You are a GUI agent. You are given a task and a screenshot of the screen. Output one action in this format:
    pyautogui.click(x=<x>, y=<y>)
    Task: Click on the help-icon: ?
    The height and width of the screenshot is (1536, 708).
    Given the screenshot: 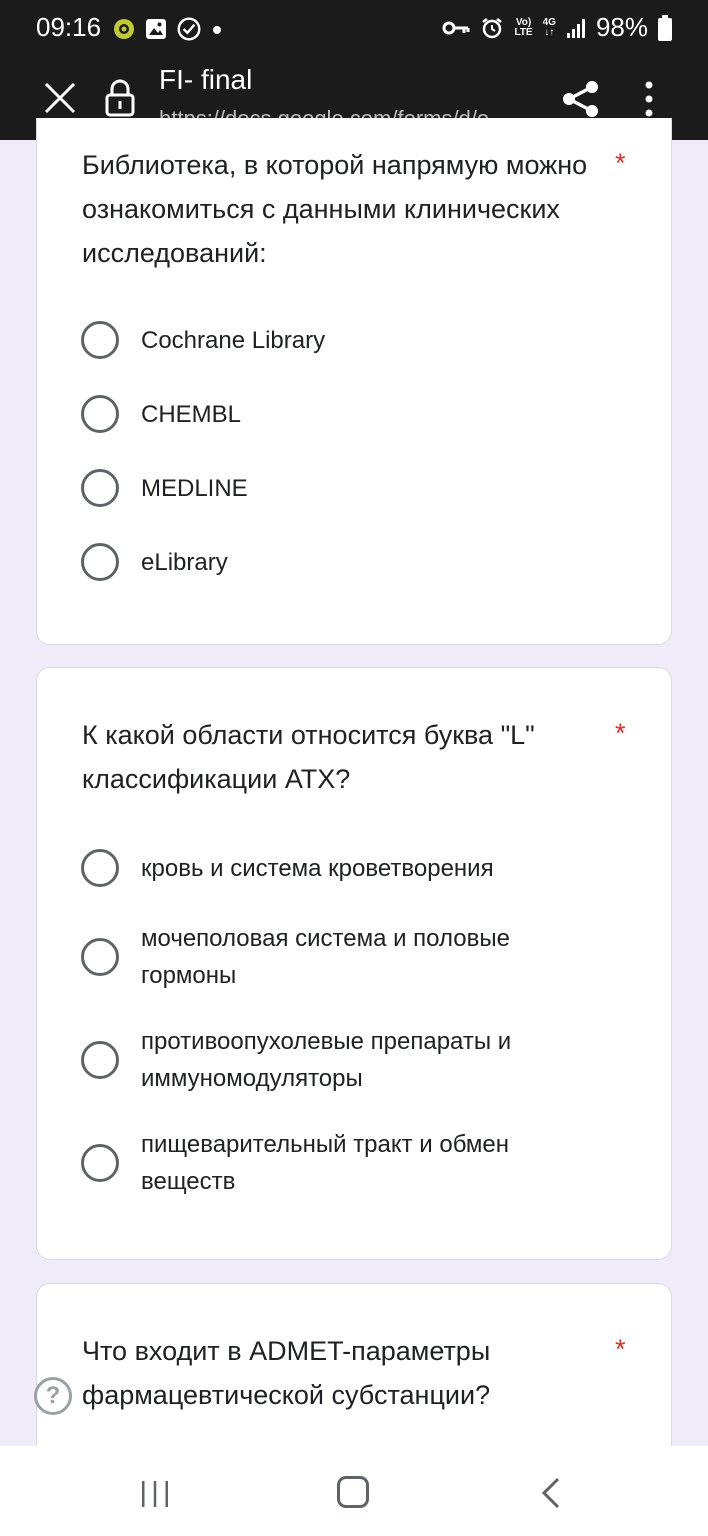 What is the action you would take?
    pyautogui.click(x=53, y=1396)
    